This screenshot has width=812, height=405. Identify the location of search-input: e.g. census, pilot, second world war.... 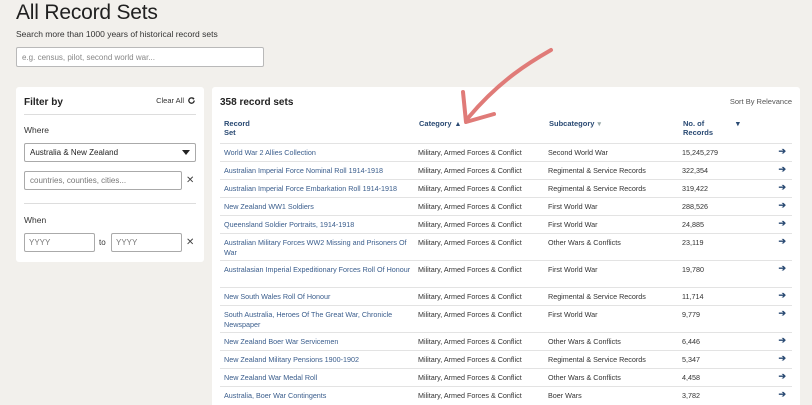
(140, 57).